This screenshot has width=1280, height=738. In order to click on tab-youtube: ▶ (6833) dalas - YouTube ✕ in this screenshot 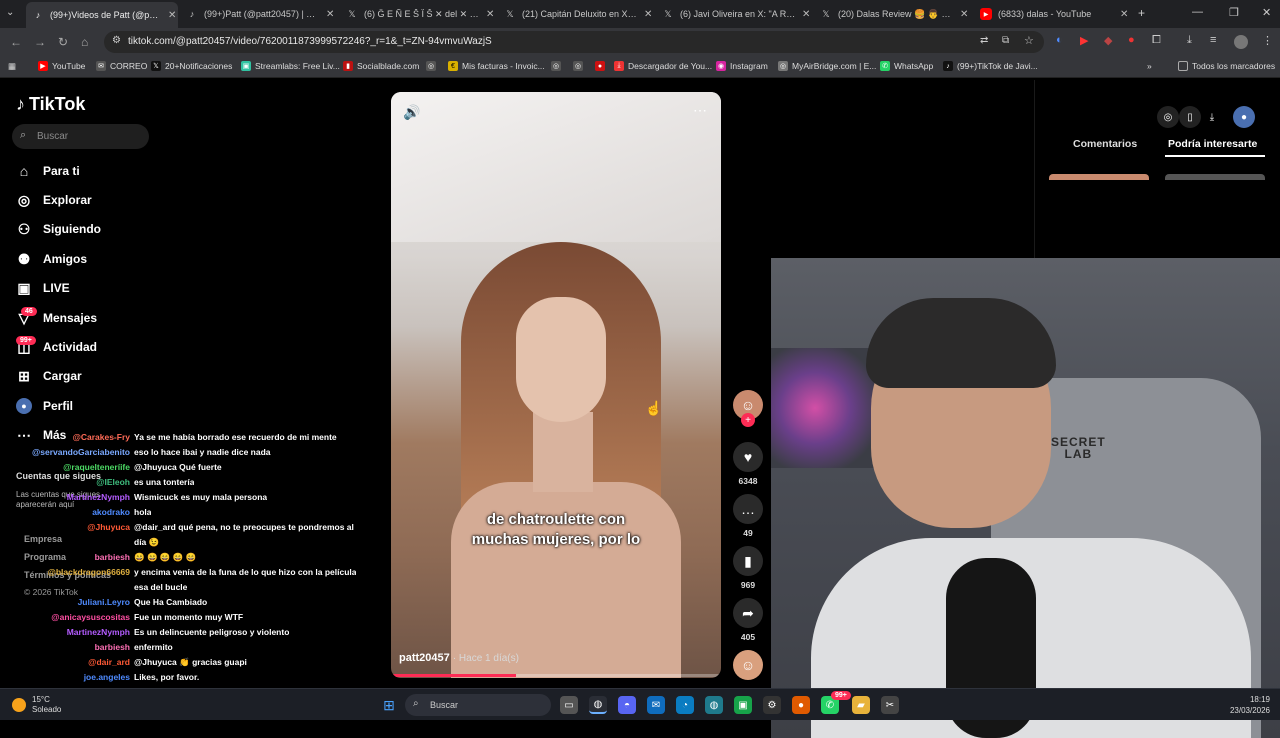, I will do `click(1055, 14)`.